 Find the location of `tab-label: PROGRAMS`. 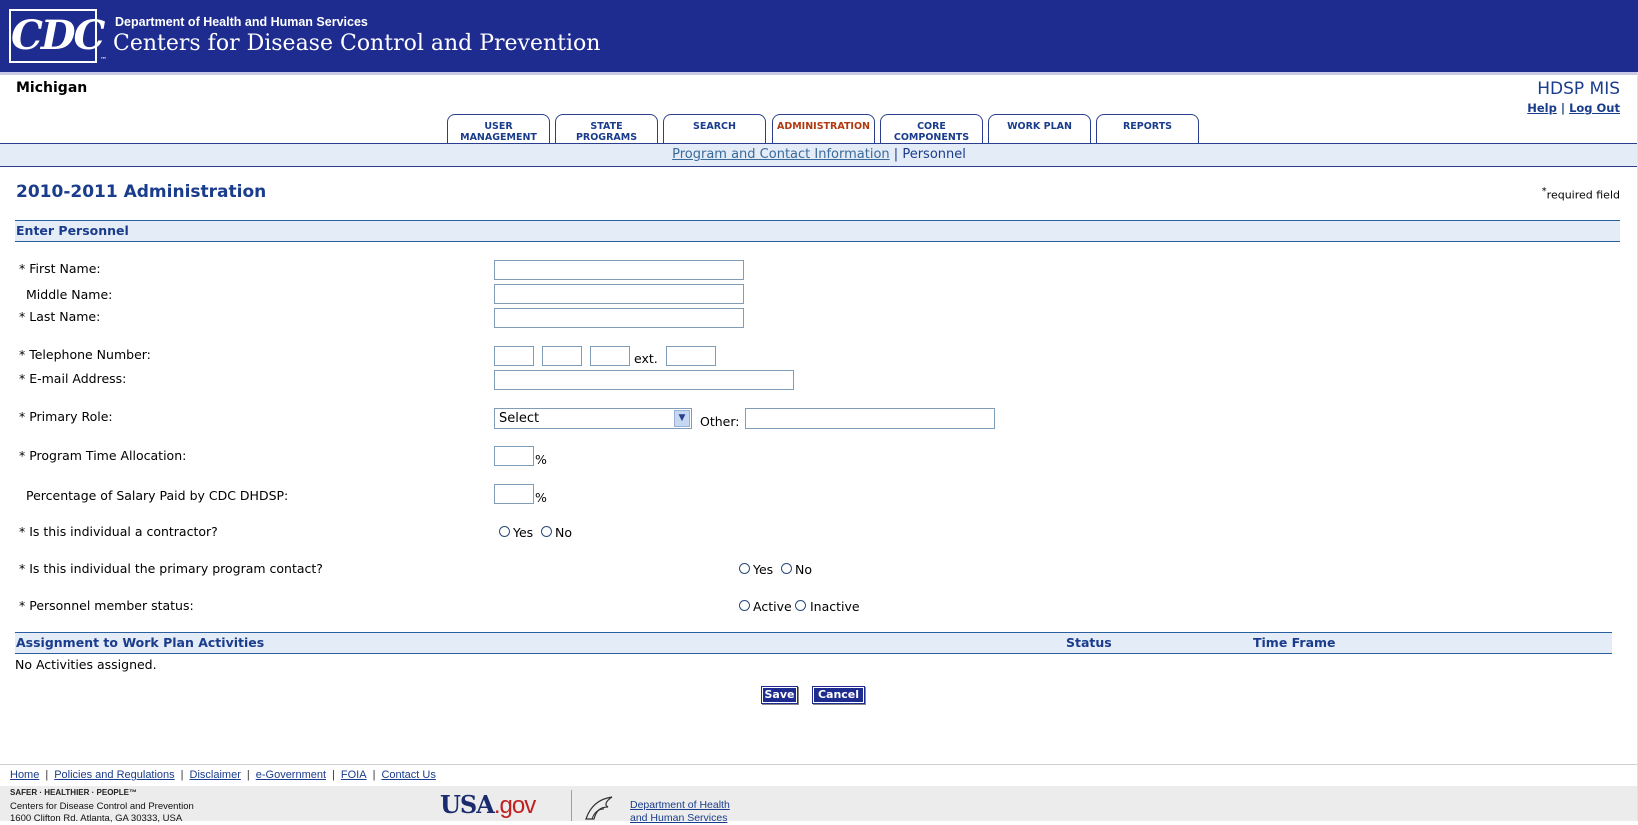

tab-label: PROGRAMS is located at coordinates (606, 137).